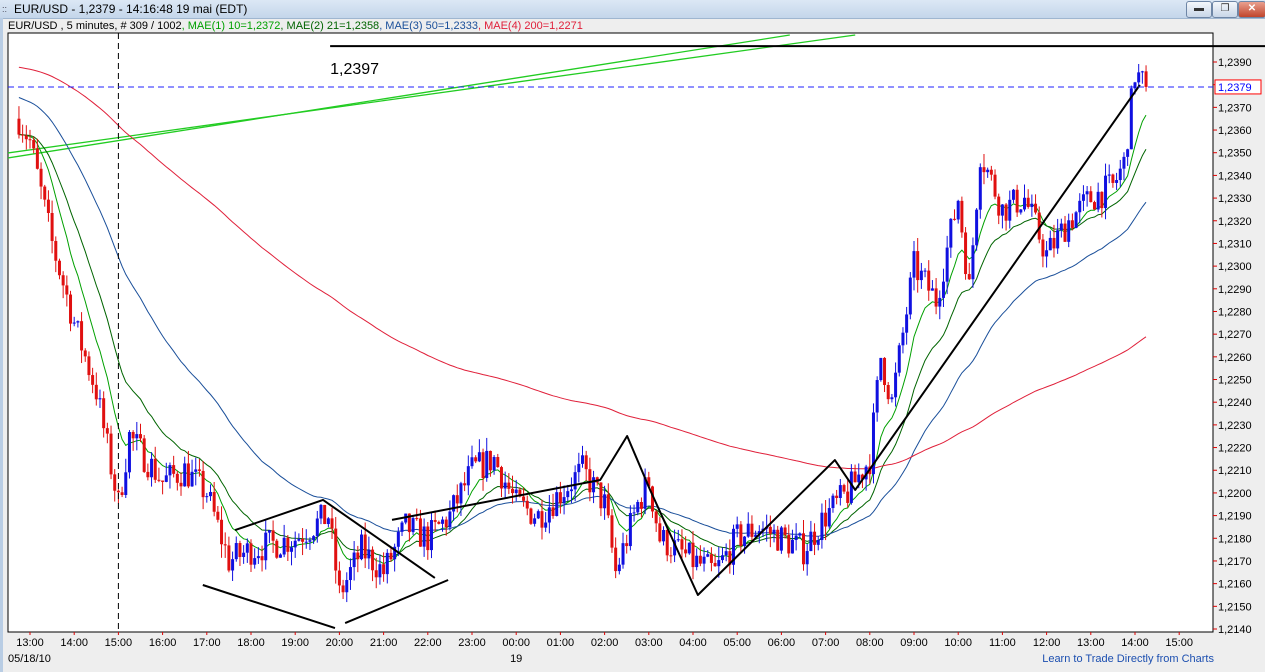 Image resolution: width=1265 pixels, height=672 pixels. I want to click on learn-to-trade-link: Learn to Trade Directly from Charts, so click(1128, 659).